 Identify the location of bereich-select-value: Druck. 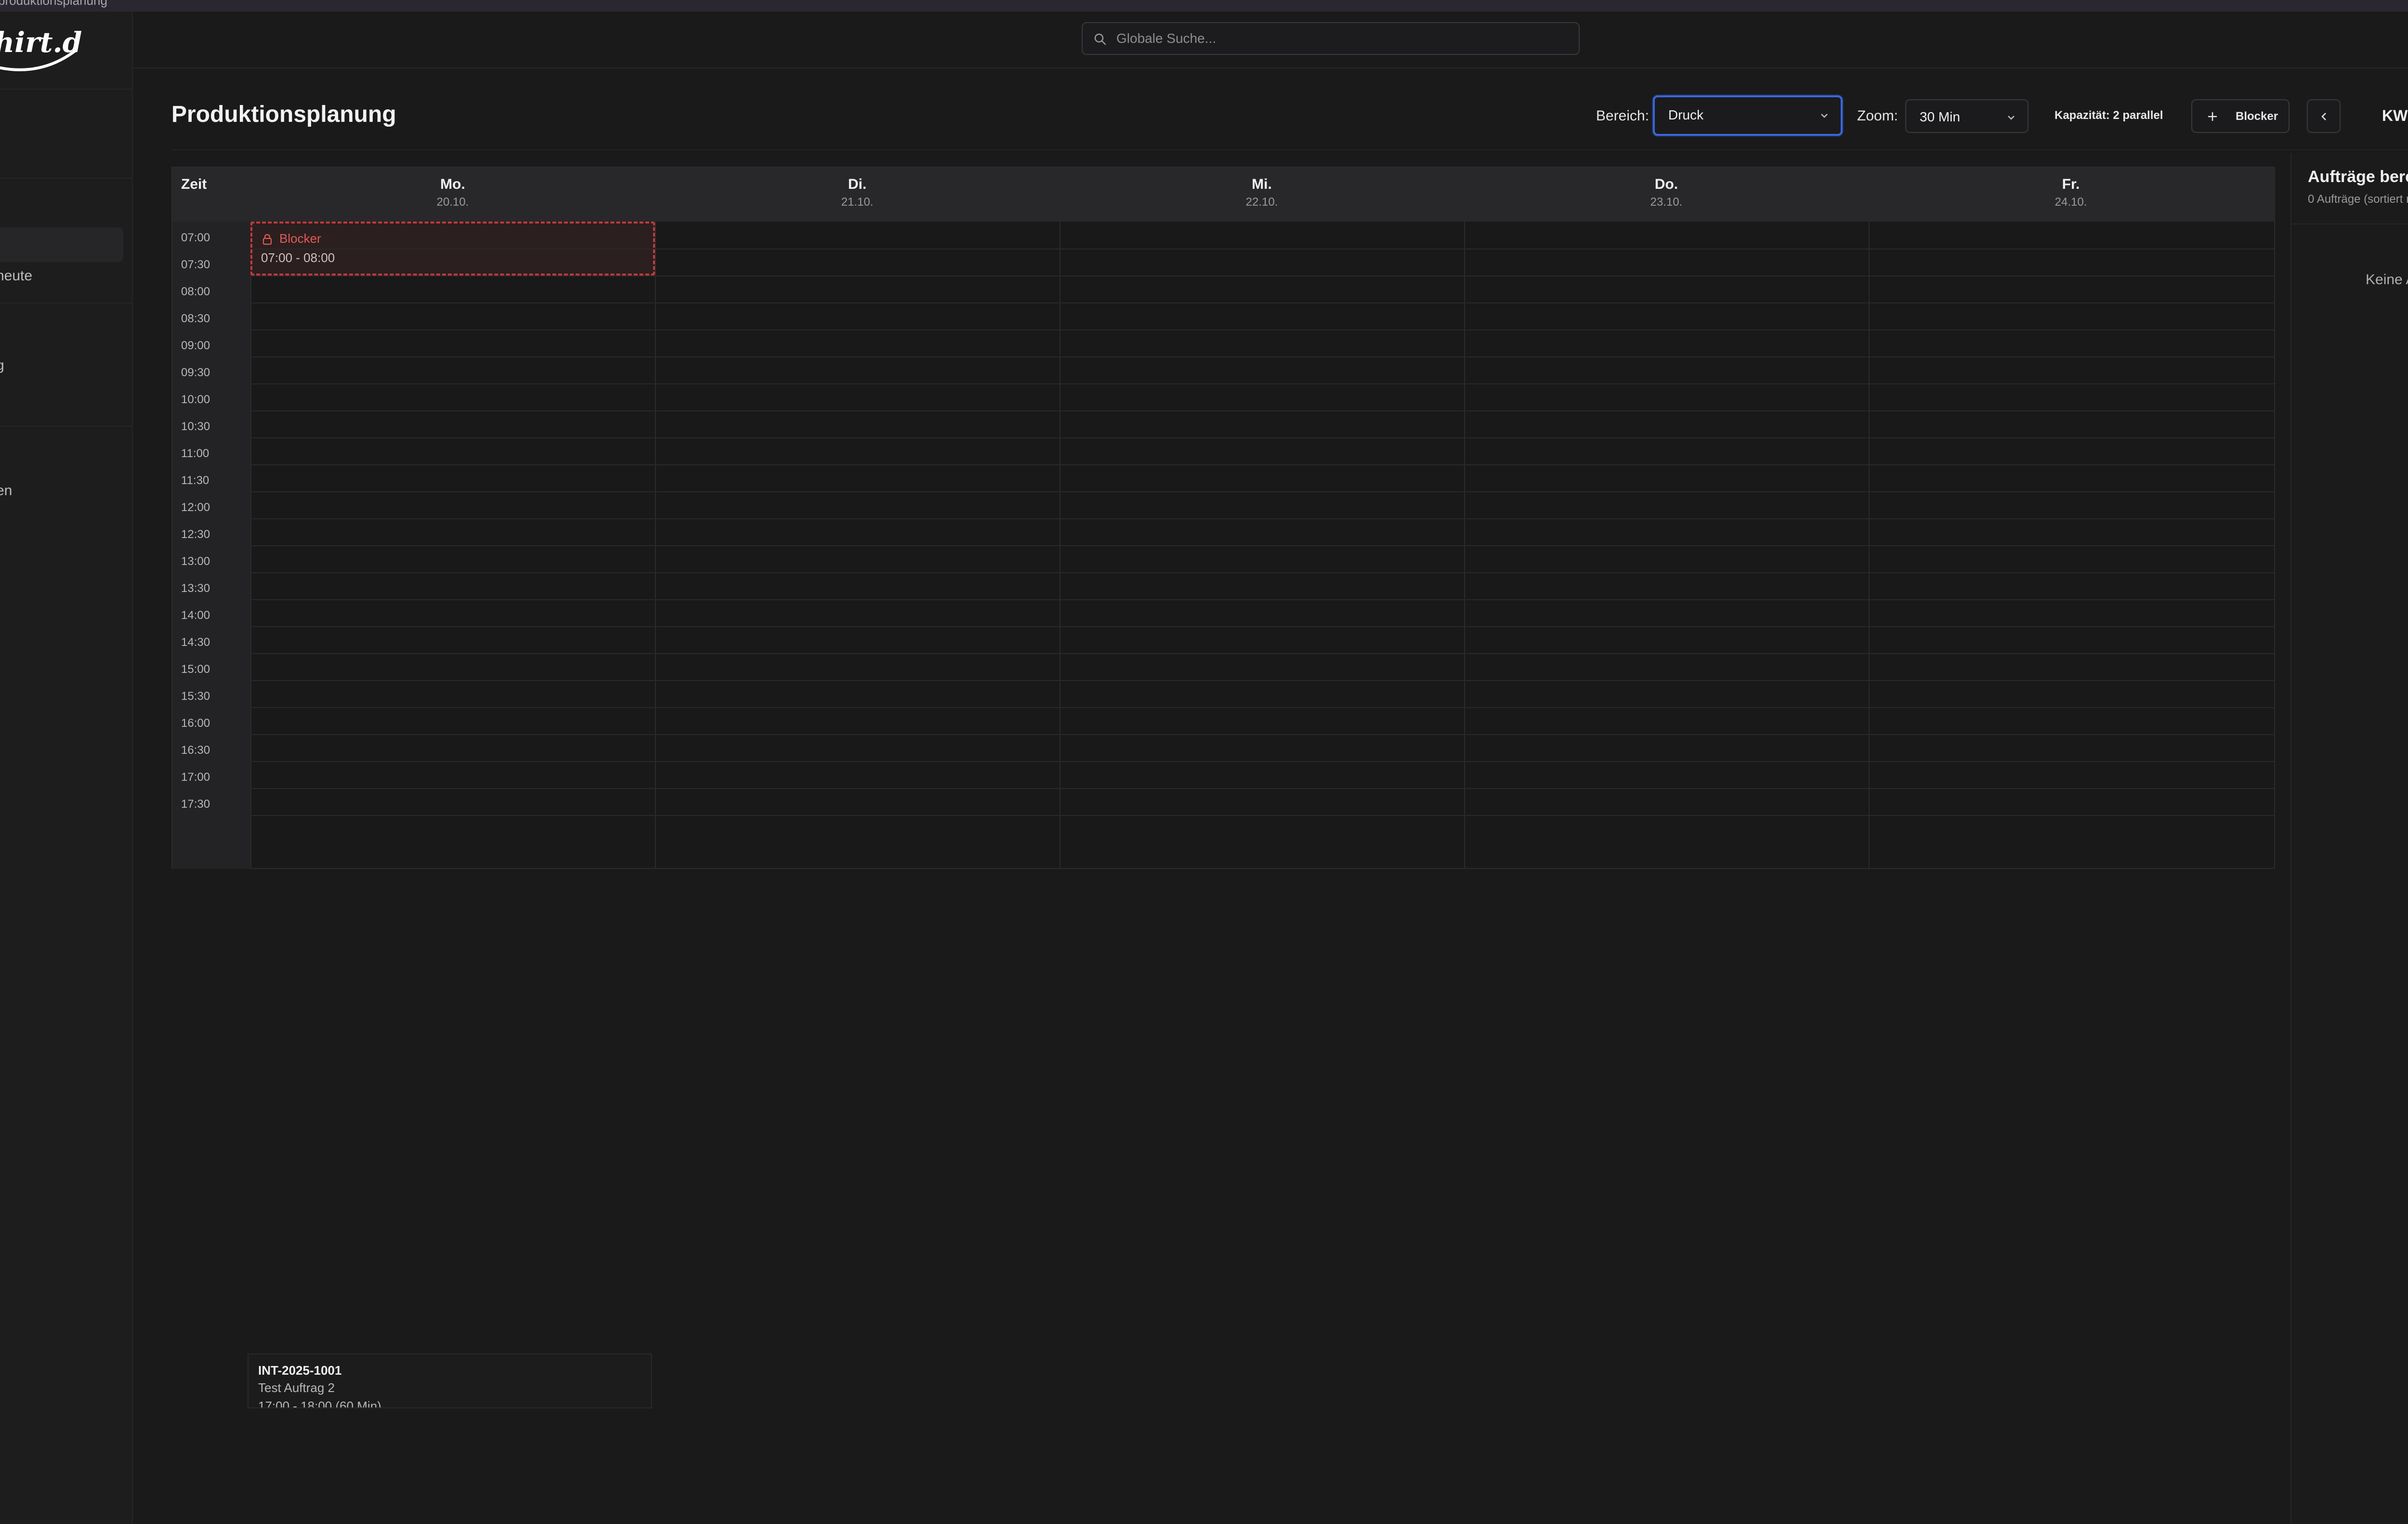
(1686, 114).